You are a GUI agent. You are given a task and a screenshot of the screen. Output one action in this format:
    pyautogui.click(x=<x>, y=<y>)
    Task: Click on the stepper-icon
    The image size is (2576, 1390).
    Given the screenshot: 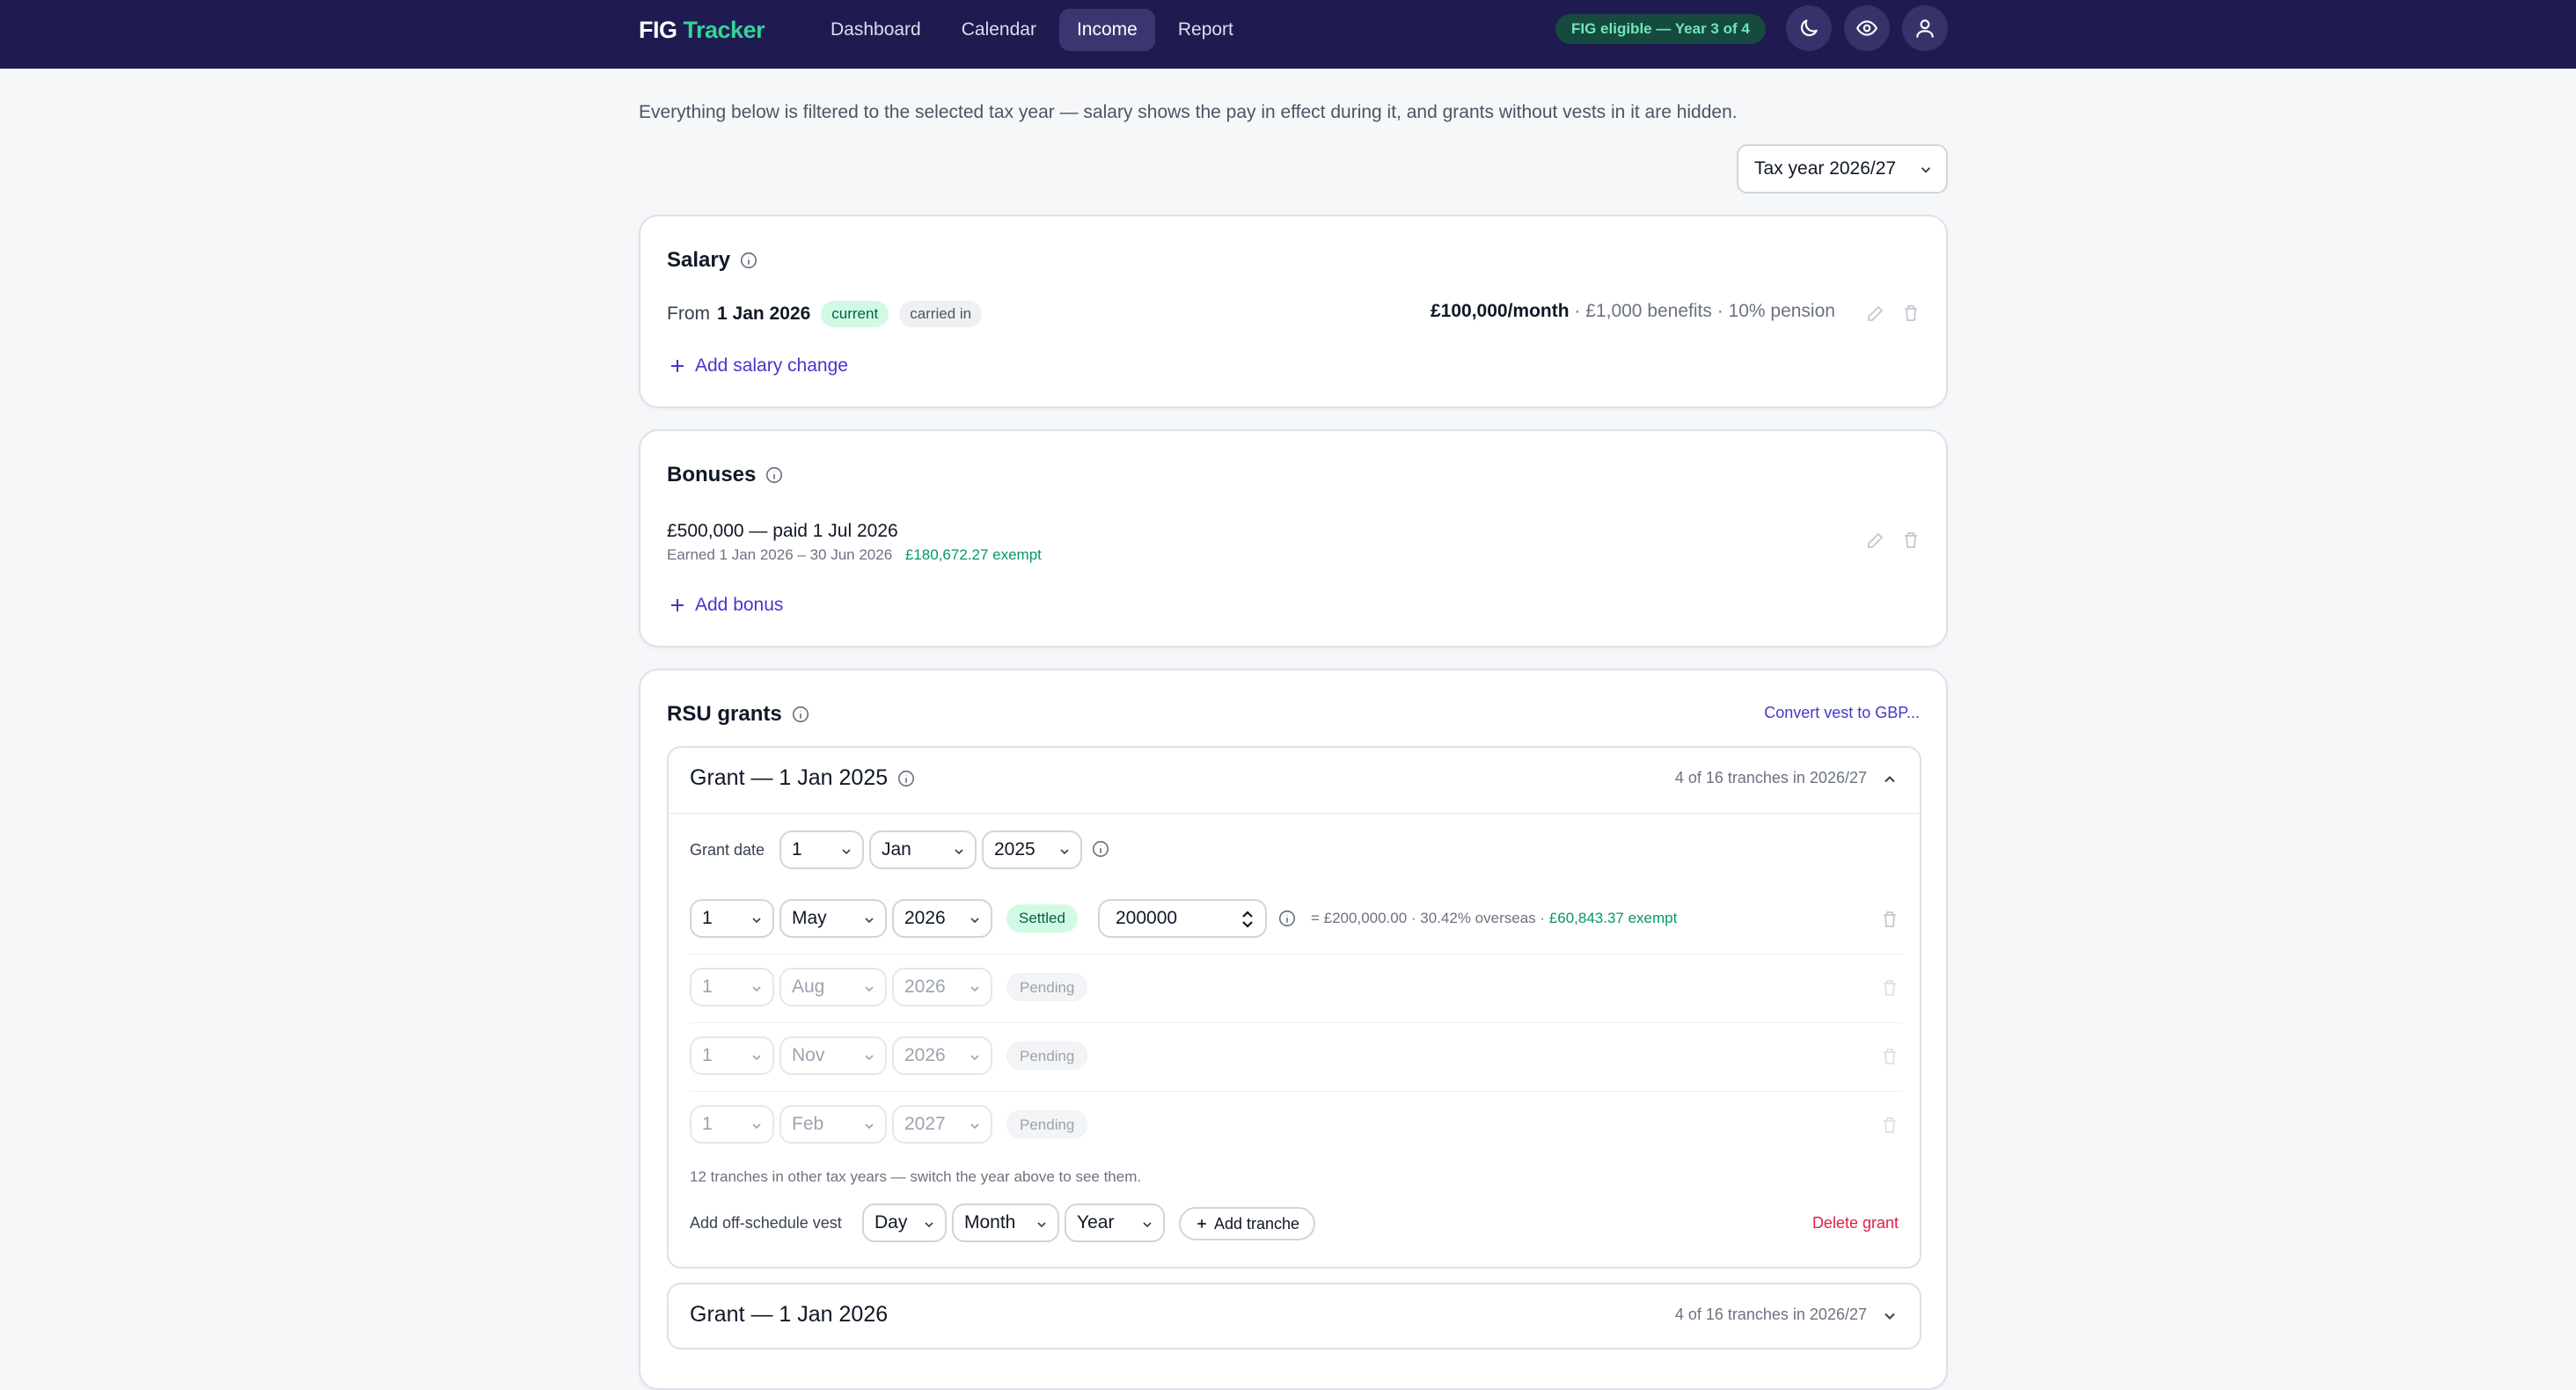 What is the action you would take?
    pyautogui.click(x=1247, y=919)
    